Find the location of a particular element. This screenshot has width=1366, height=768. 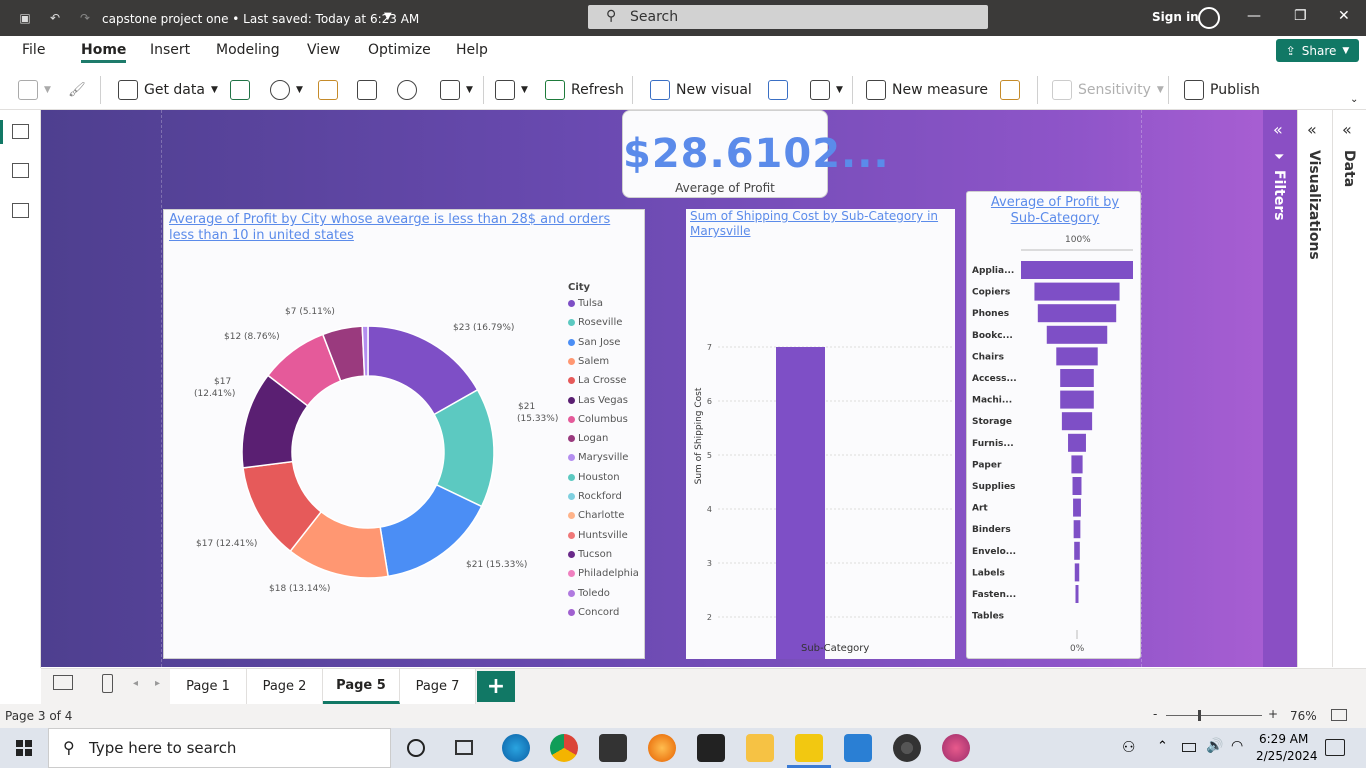

store-icon is located at coordinates (711, 748).